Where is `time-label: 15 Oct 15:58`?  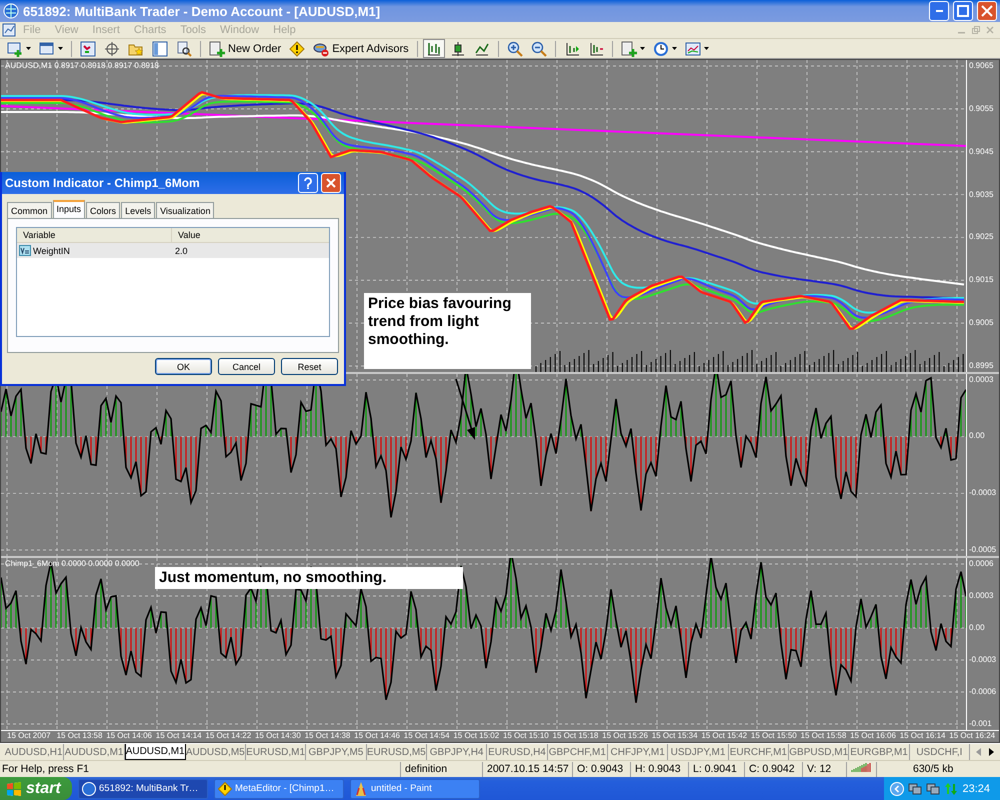
time-label: 15 Oct 15:58 is located at coordinates (824, 736).